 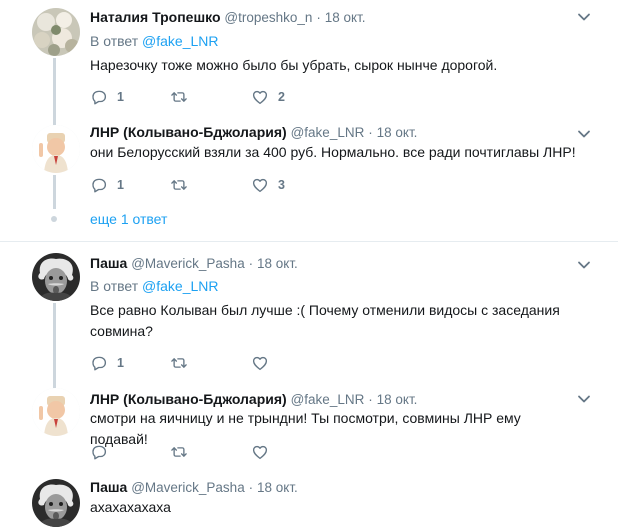 I want to click on like-button: 3, so click(x=268, y=185).